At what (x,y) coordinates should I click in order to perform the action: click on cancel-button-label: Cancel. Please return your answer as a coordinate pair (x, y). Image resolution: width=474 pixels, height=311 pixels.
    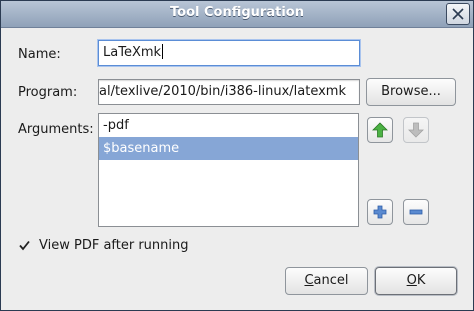
    Looking at the image, I should click on (326, 280).